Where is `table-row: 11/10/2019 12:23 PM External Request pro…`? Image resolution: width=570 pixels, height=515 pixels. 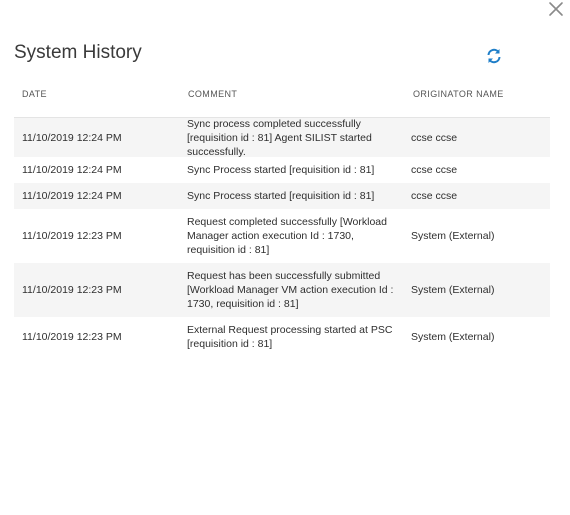 table-row: 11/10/2019 12:23 PM External Request pro… is located at coordinates (282, 337).